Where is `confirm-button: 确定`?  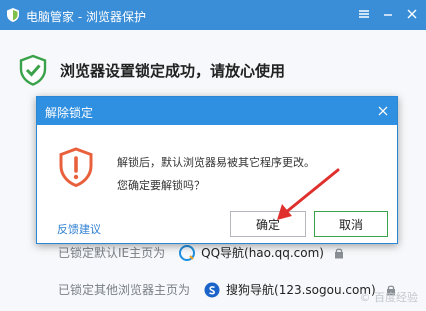 confirm-button: 确定 is located at coordinates (268, 224).